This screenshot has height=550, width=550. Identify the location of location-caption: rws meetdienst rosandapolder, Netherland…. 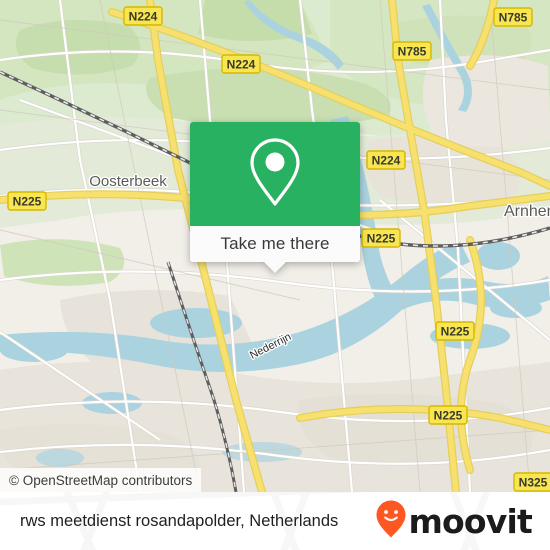
(179, 521).